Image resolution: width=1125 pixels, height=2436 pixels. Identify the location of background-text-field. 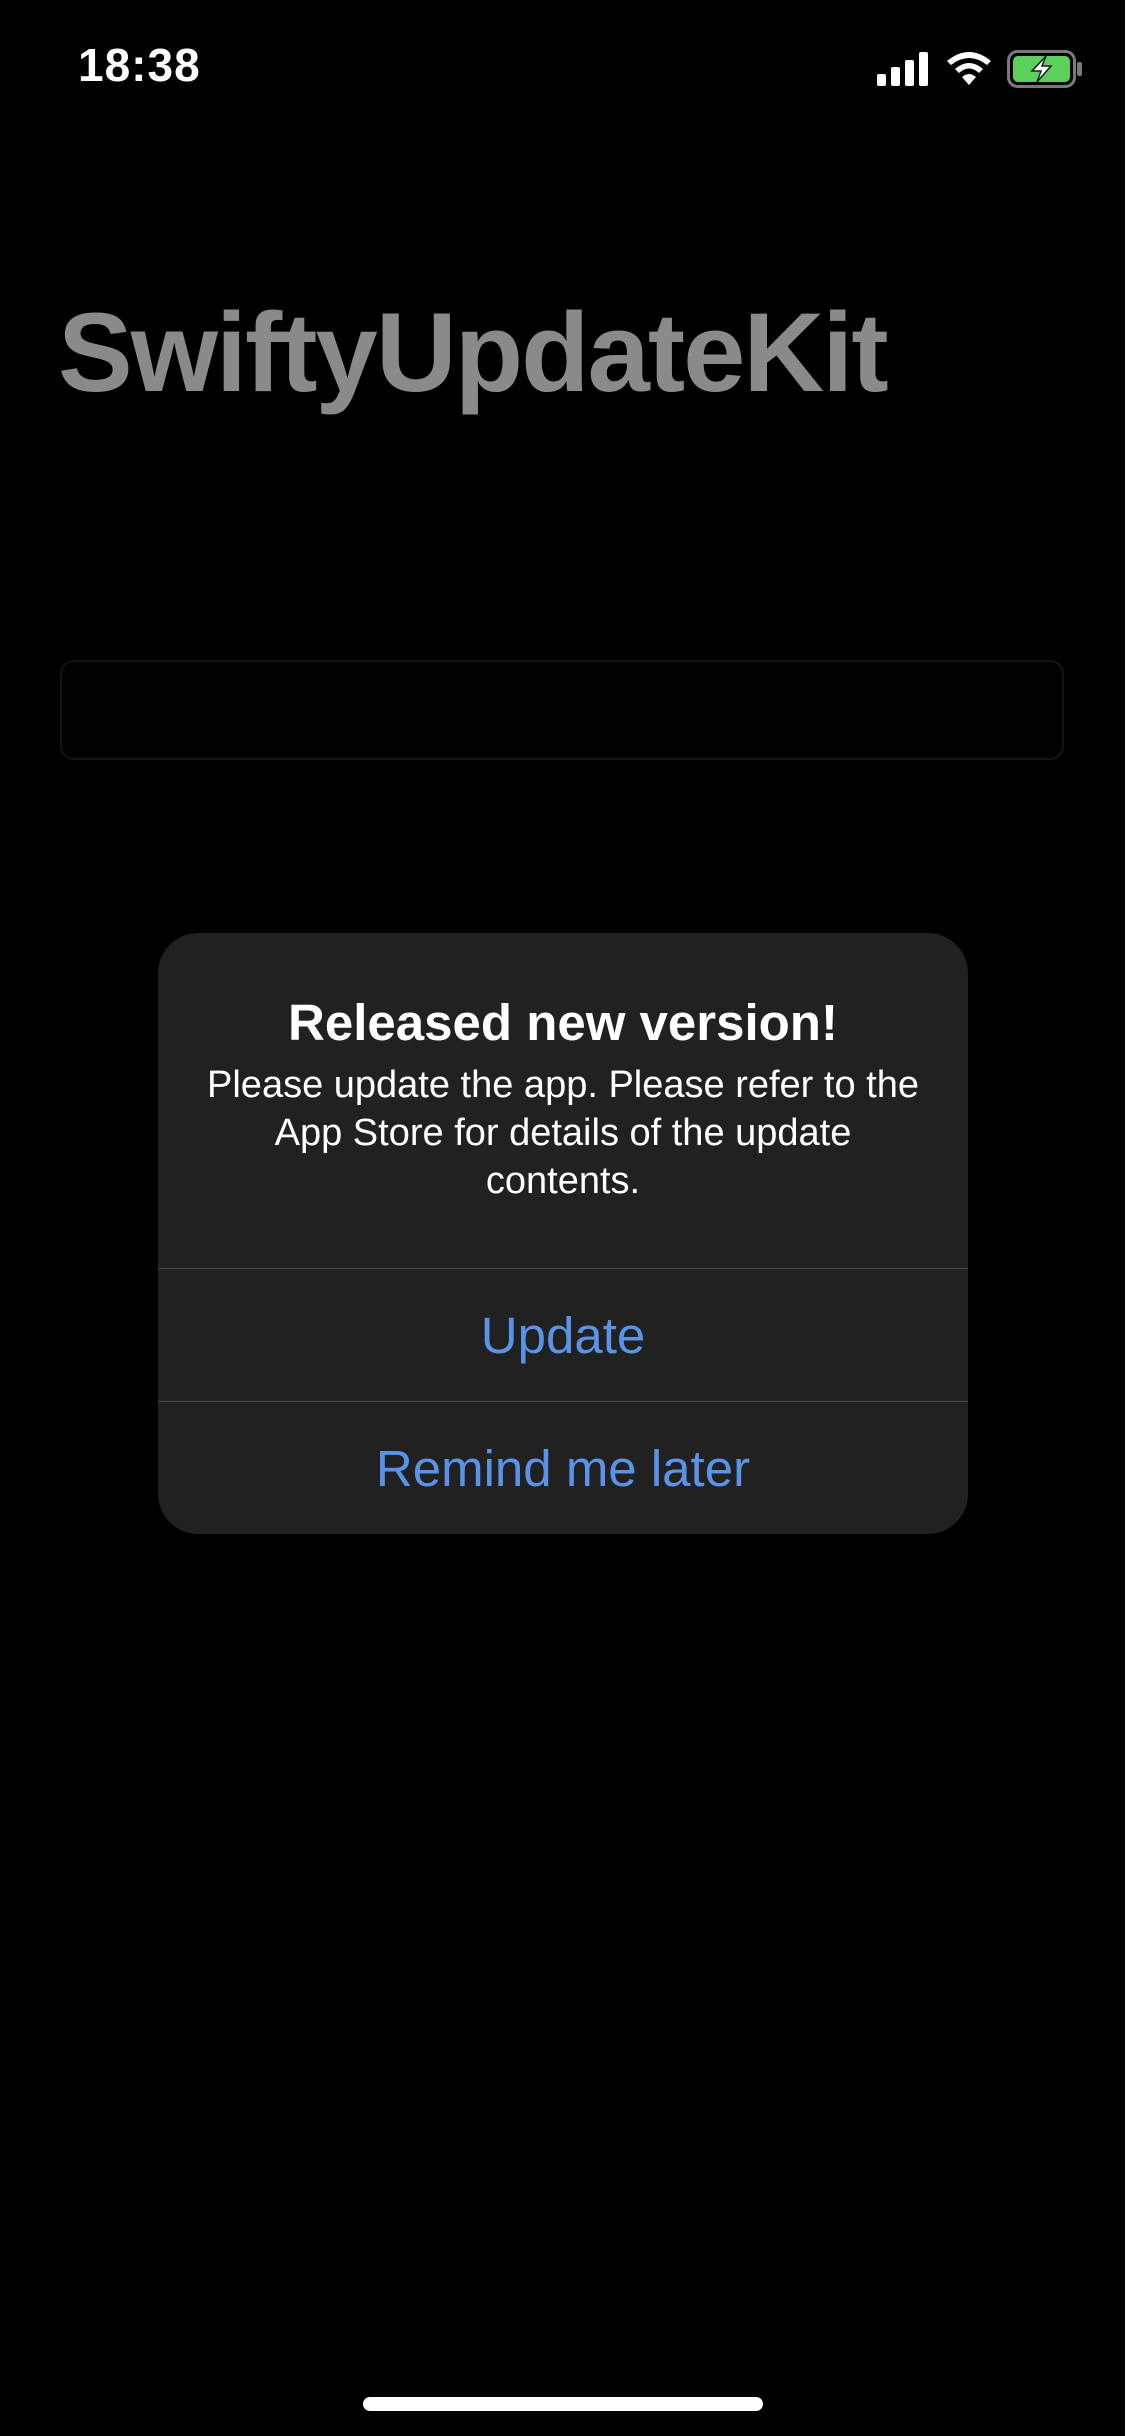
(562, 710).